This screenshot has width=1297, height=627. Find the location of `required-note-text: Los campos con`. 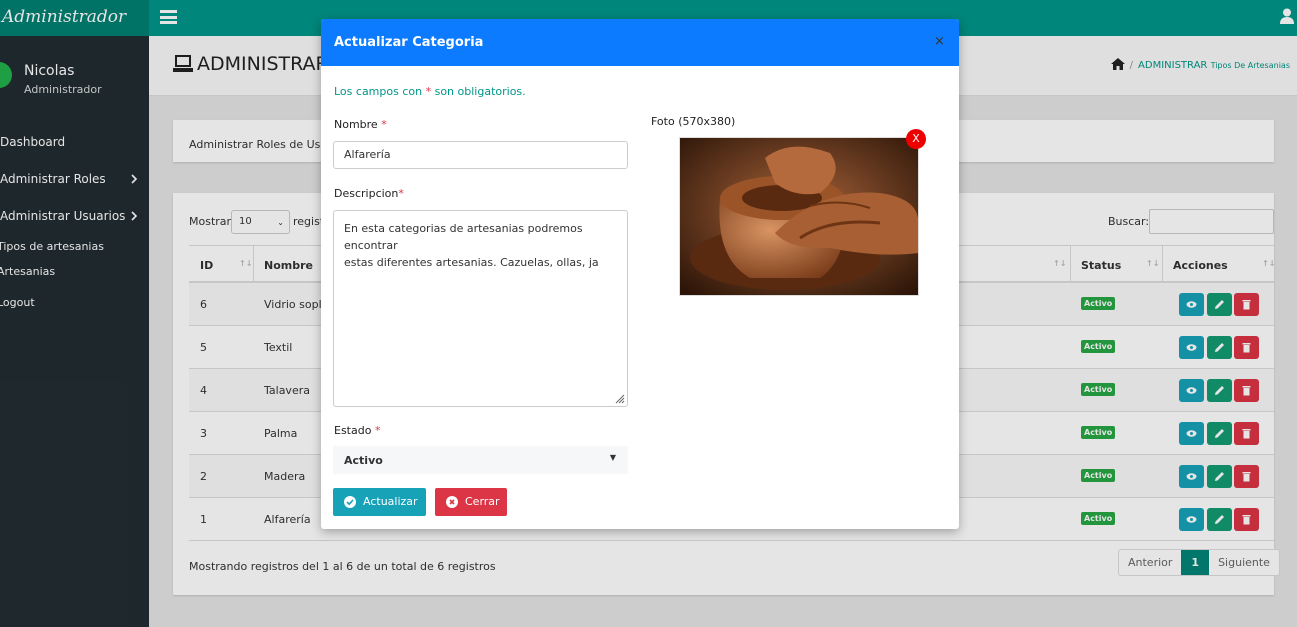

required-note-text: Los campos con is located at coordinates (378, 91).